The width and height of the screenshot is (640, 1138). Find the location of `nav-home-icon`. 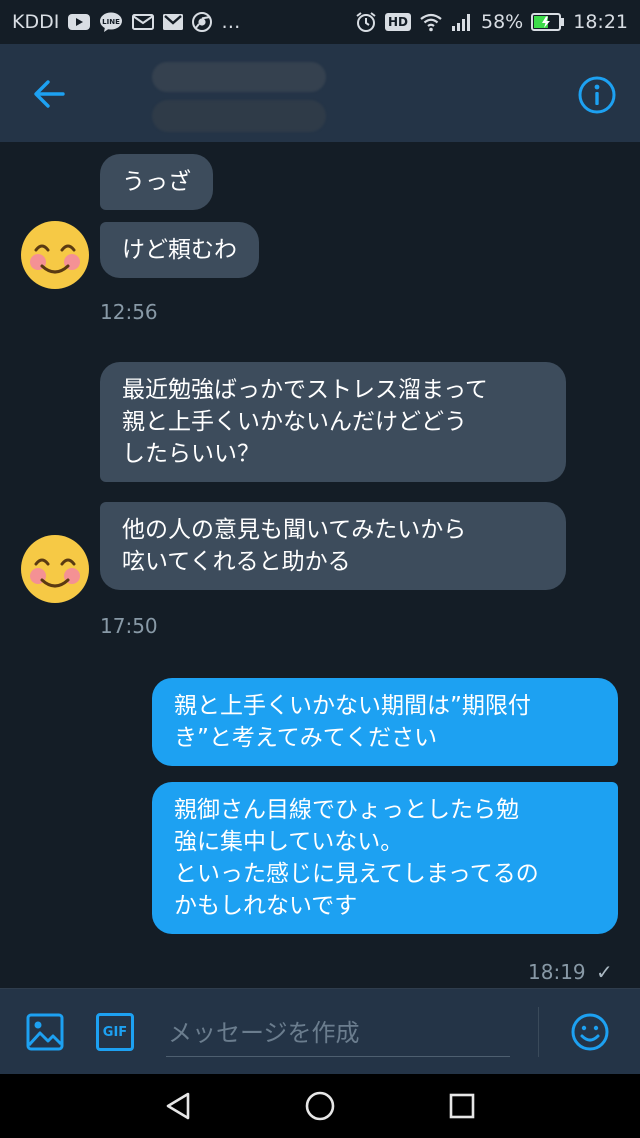

nav-home-icon is located at coordinates (320, 1106).